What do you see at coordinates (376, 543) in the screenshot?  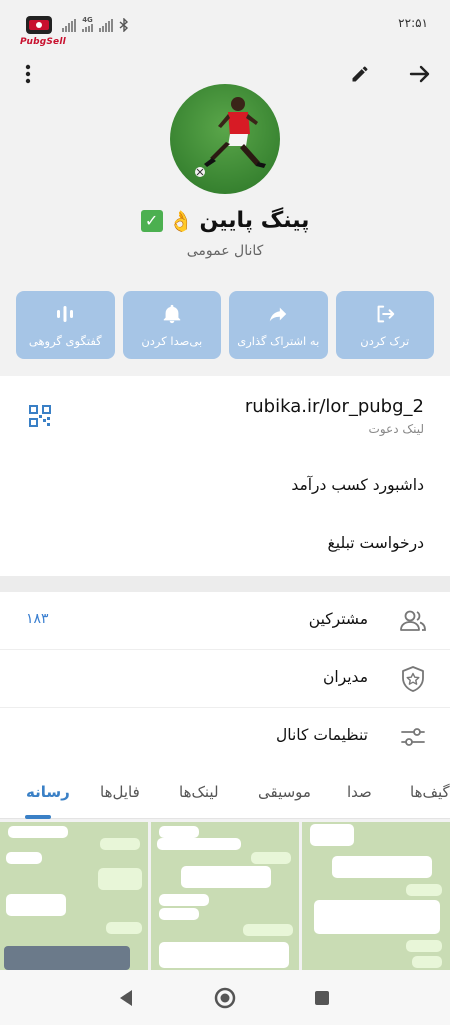 I see `ad-request-item: درخواست تبلیغ` at bounding box center [376, 543].